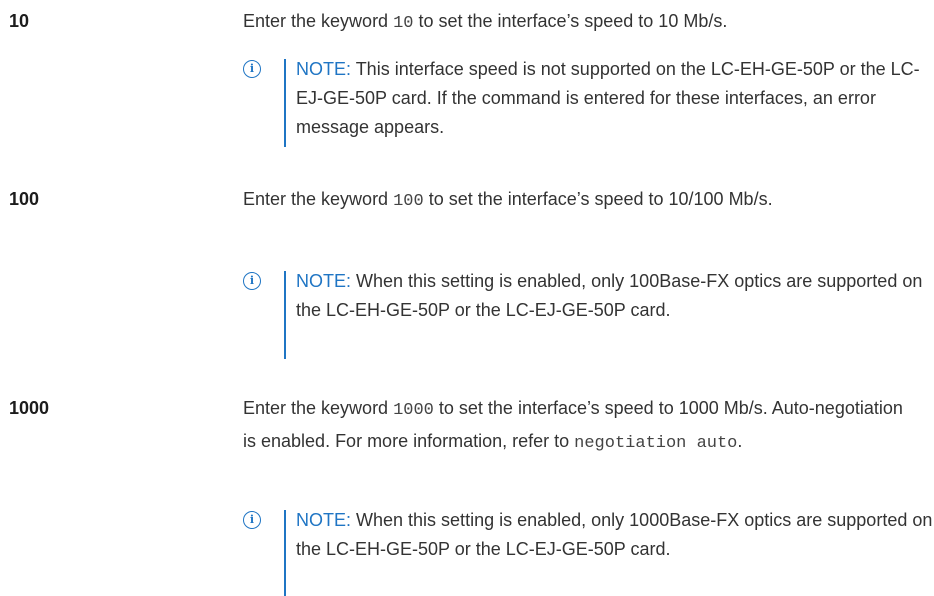  Describe the element at coordinates (408, 201) in the screenshot. I see `keyword-code: 100` at that location.